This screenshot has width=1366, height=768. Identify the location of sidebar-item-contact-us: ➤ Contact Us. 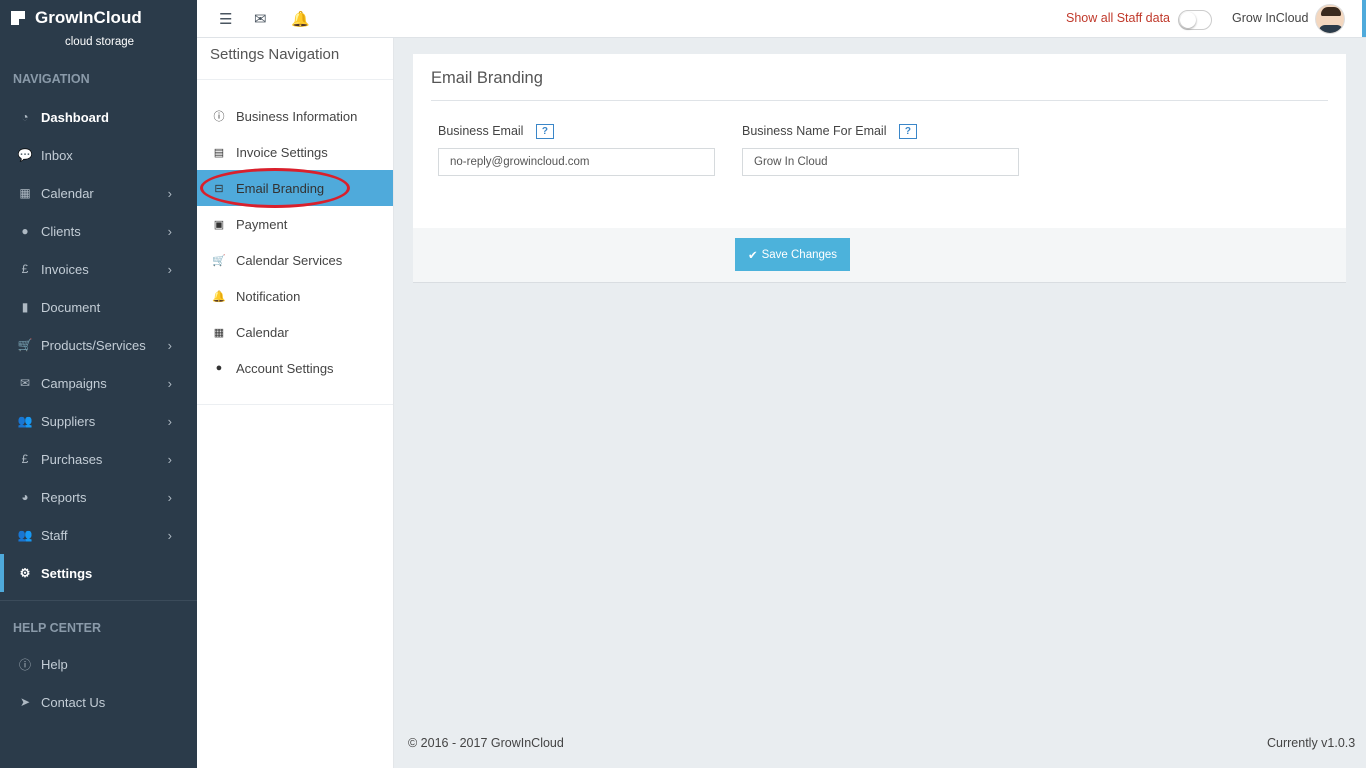
(98, 702).